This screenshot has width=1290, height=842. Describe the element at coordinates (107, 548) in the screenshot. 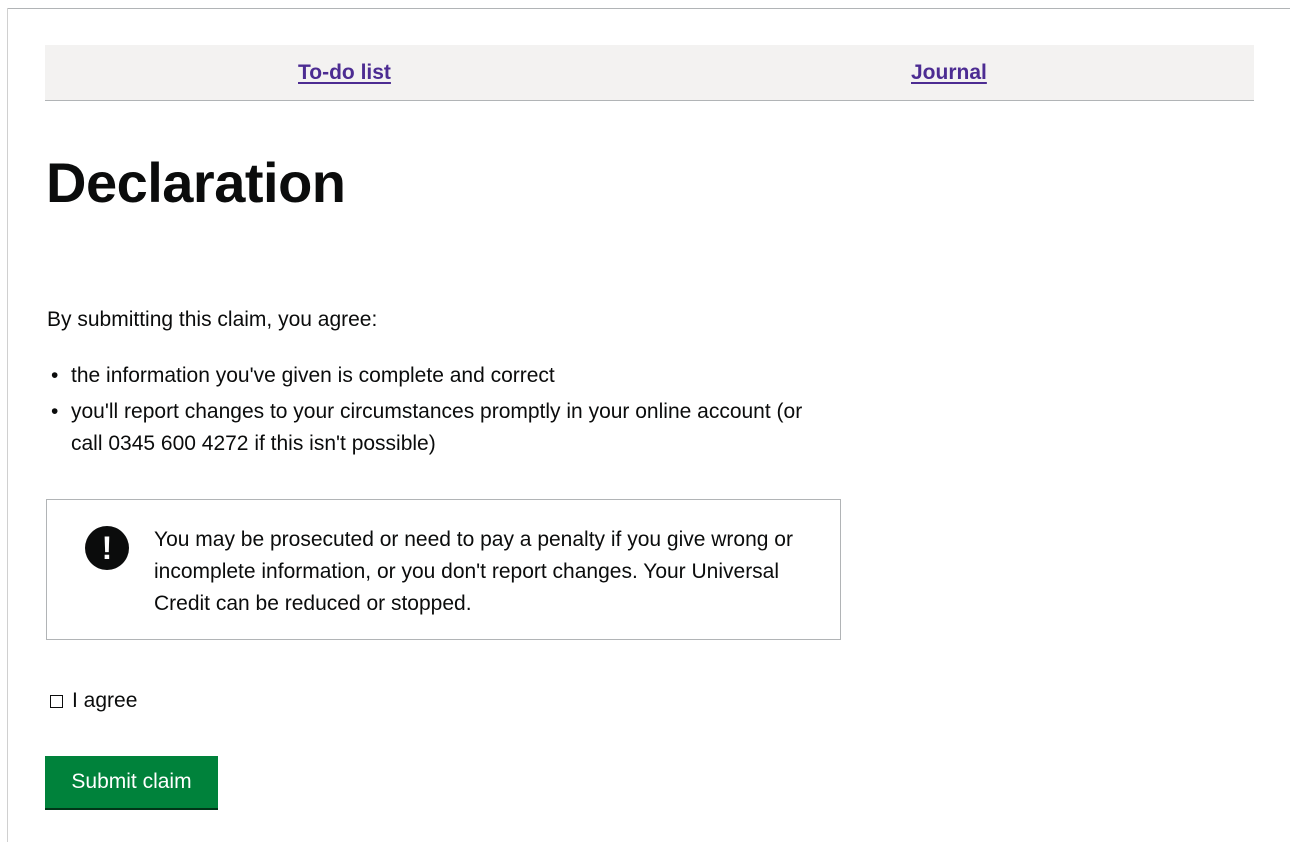

I see `exclamation-icon: !` at that location.